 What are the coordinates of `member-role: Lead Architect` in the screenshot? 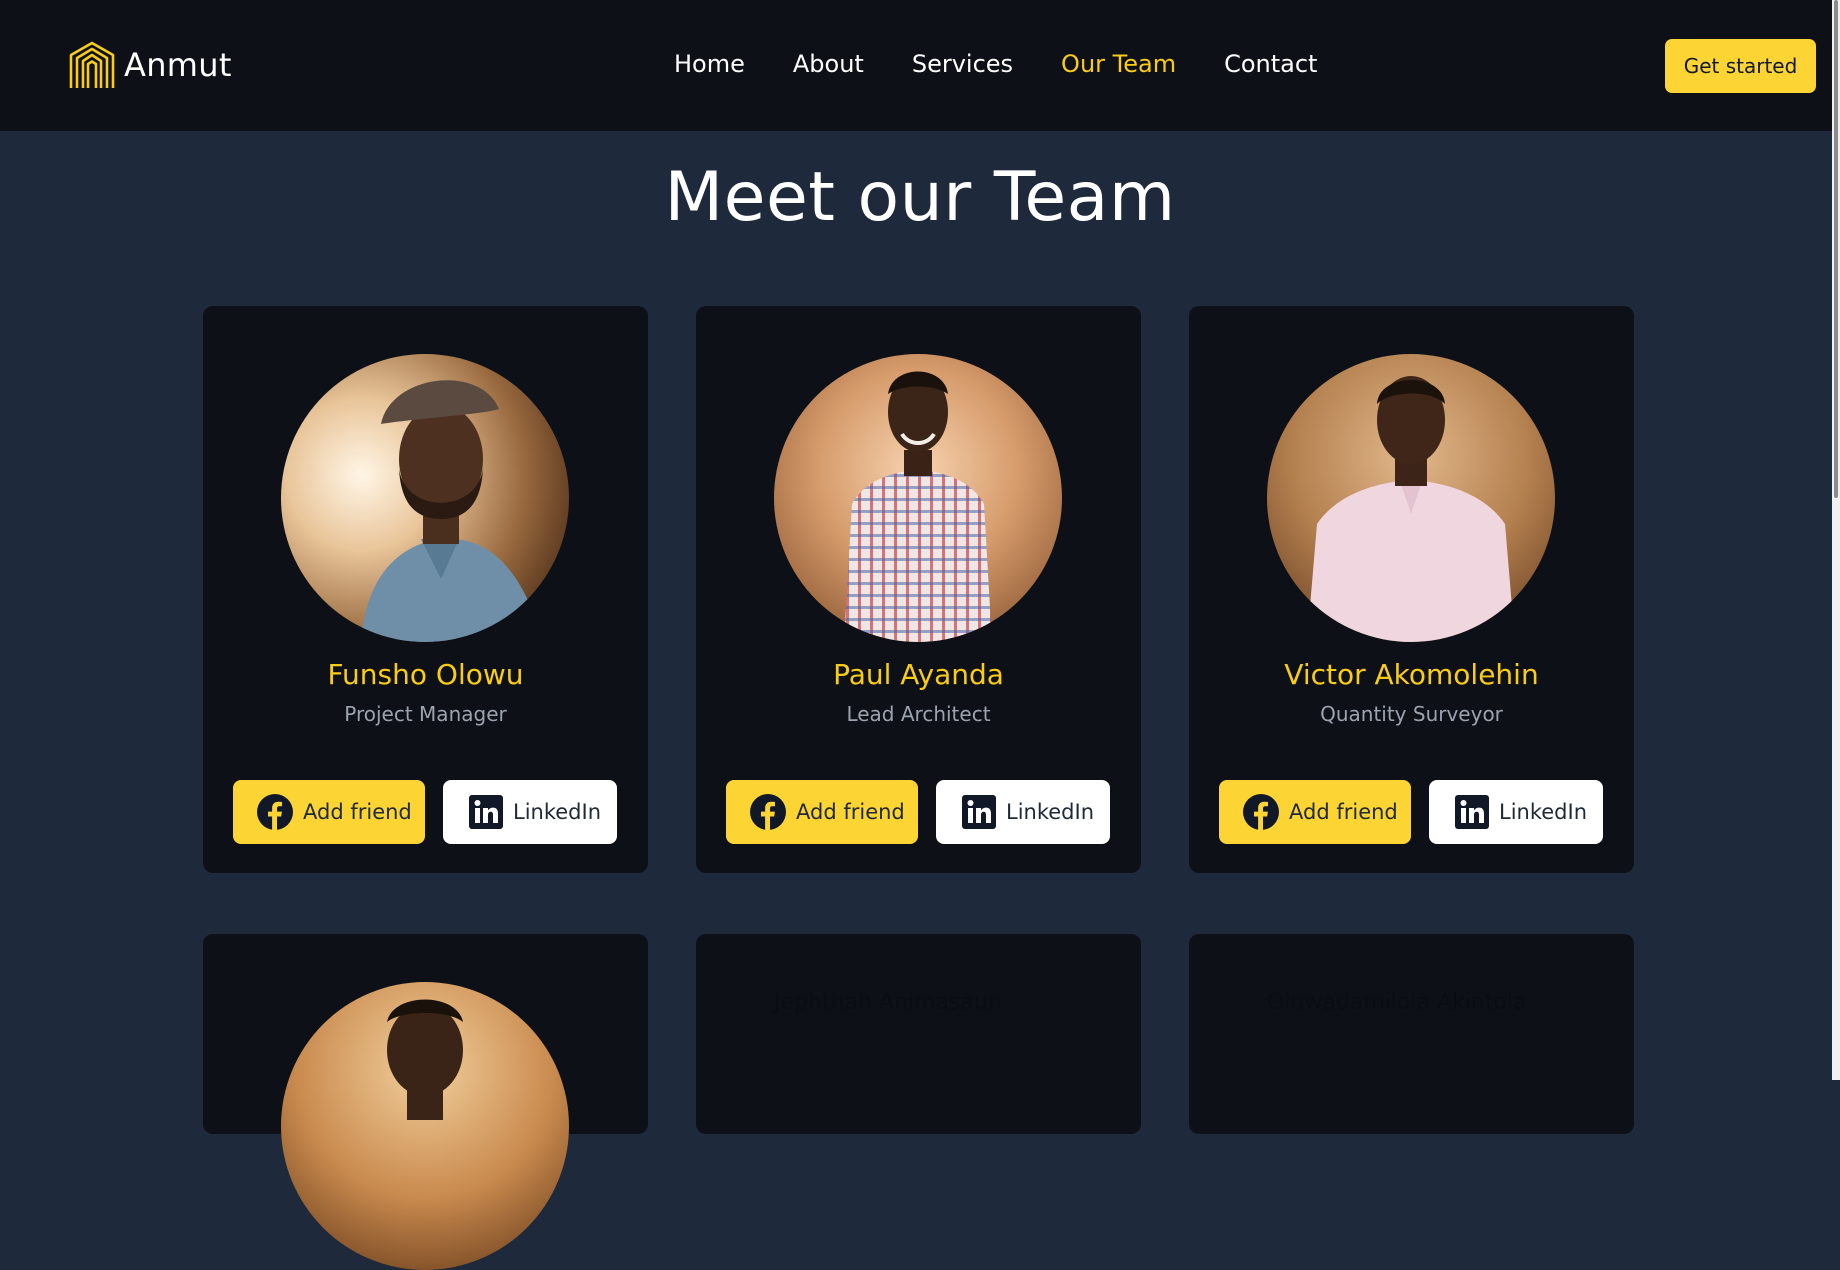 It's located at (918, 714).